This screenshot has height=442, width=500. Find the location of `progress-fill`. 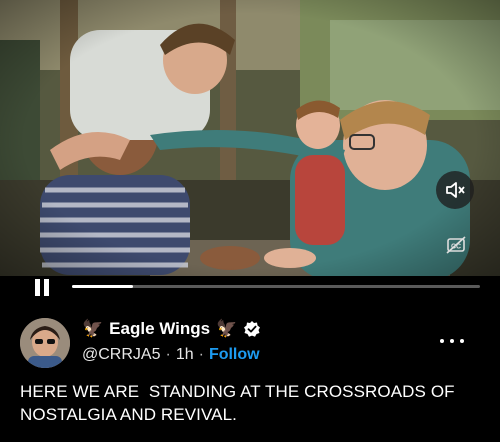

progress-fill is located at coordinates (103, 286).